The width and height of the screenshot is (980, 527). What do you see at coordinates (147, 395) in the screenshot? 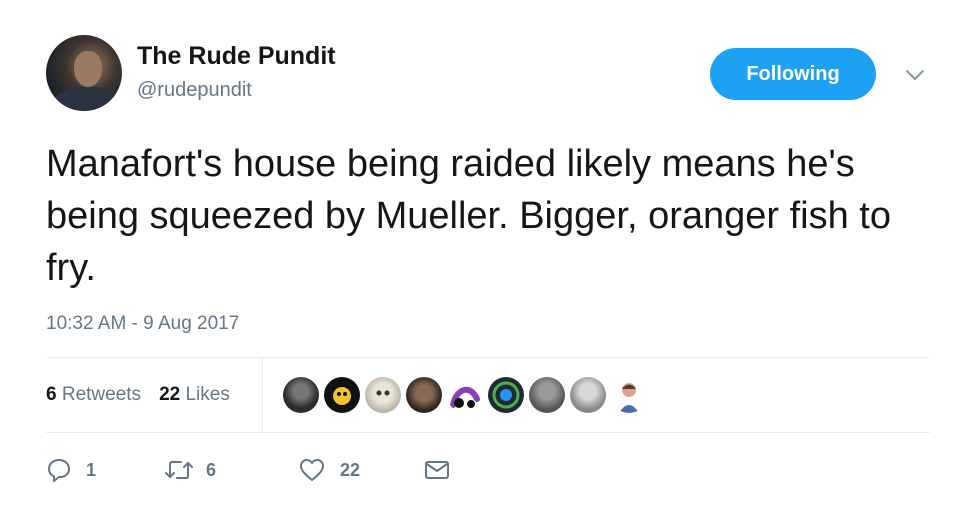
I see `tweet-stats: 6 Retweets 22 Likes` at bounding box center [147, 395].